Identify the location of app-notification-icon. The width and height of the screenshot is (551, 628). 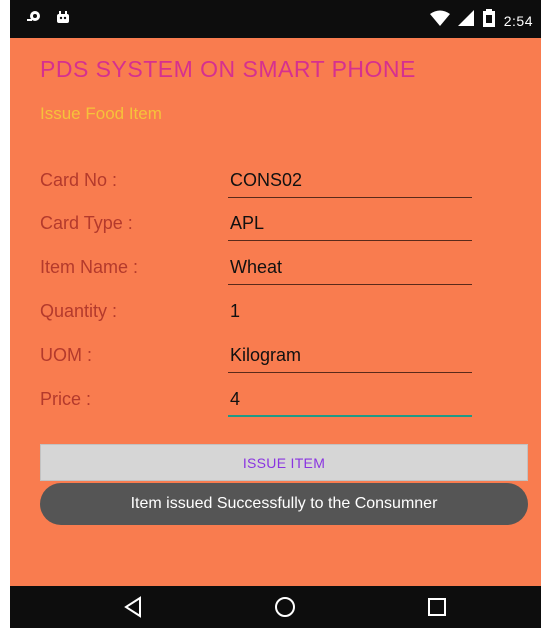
(34, 19).